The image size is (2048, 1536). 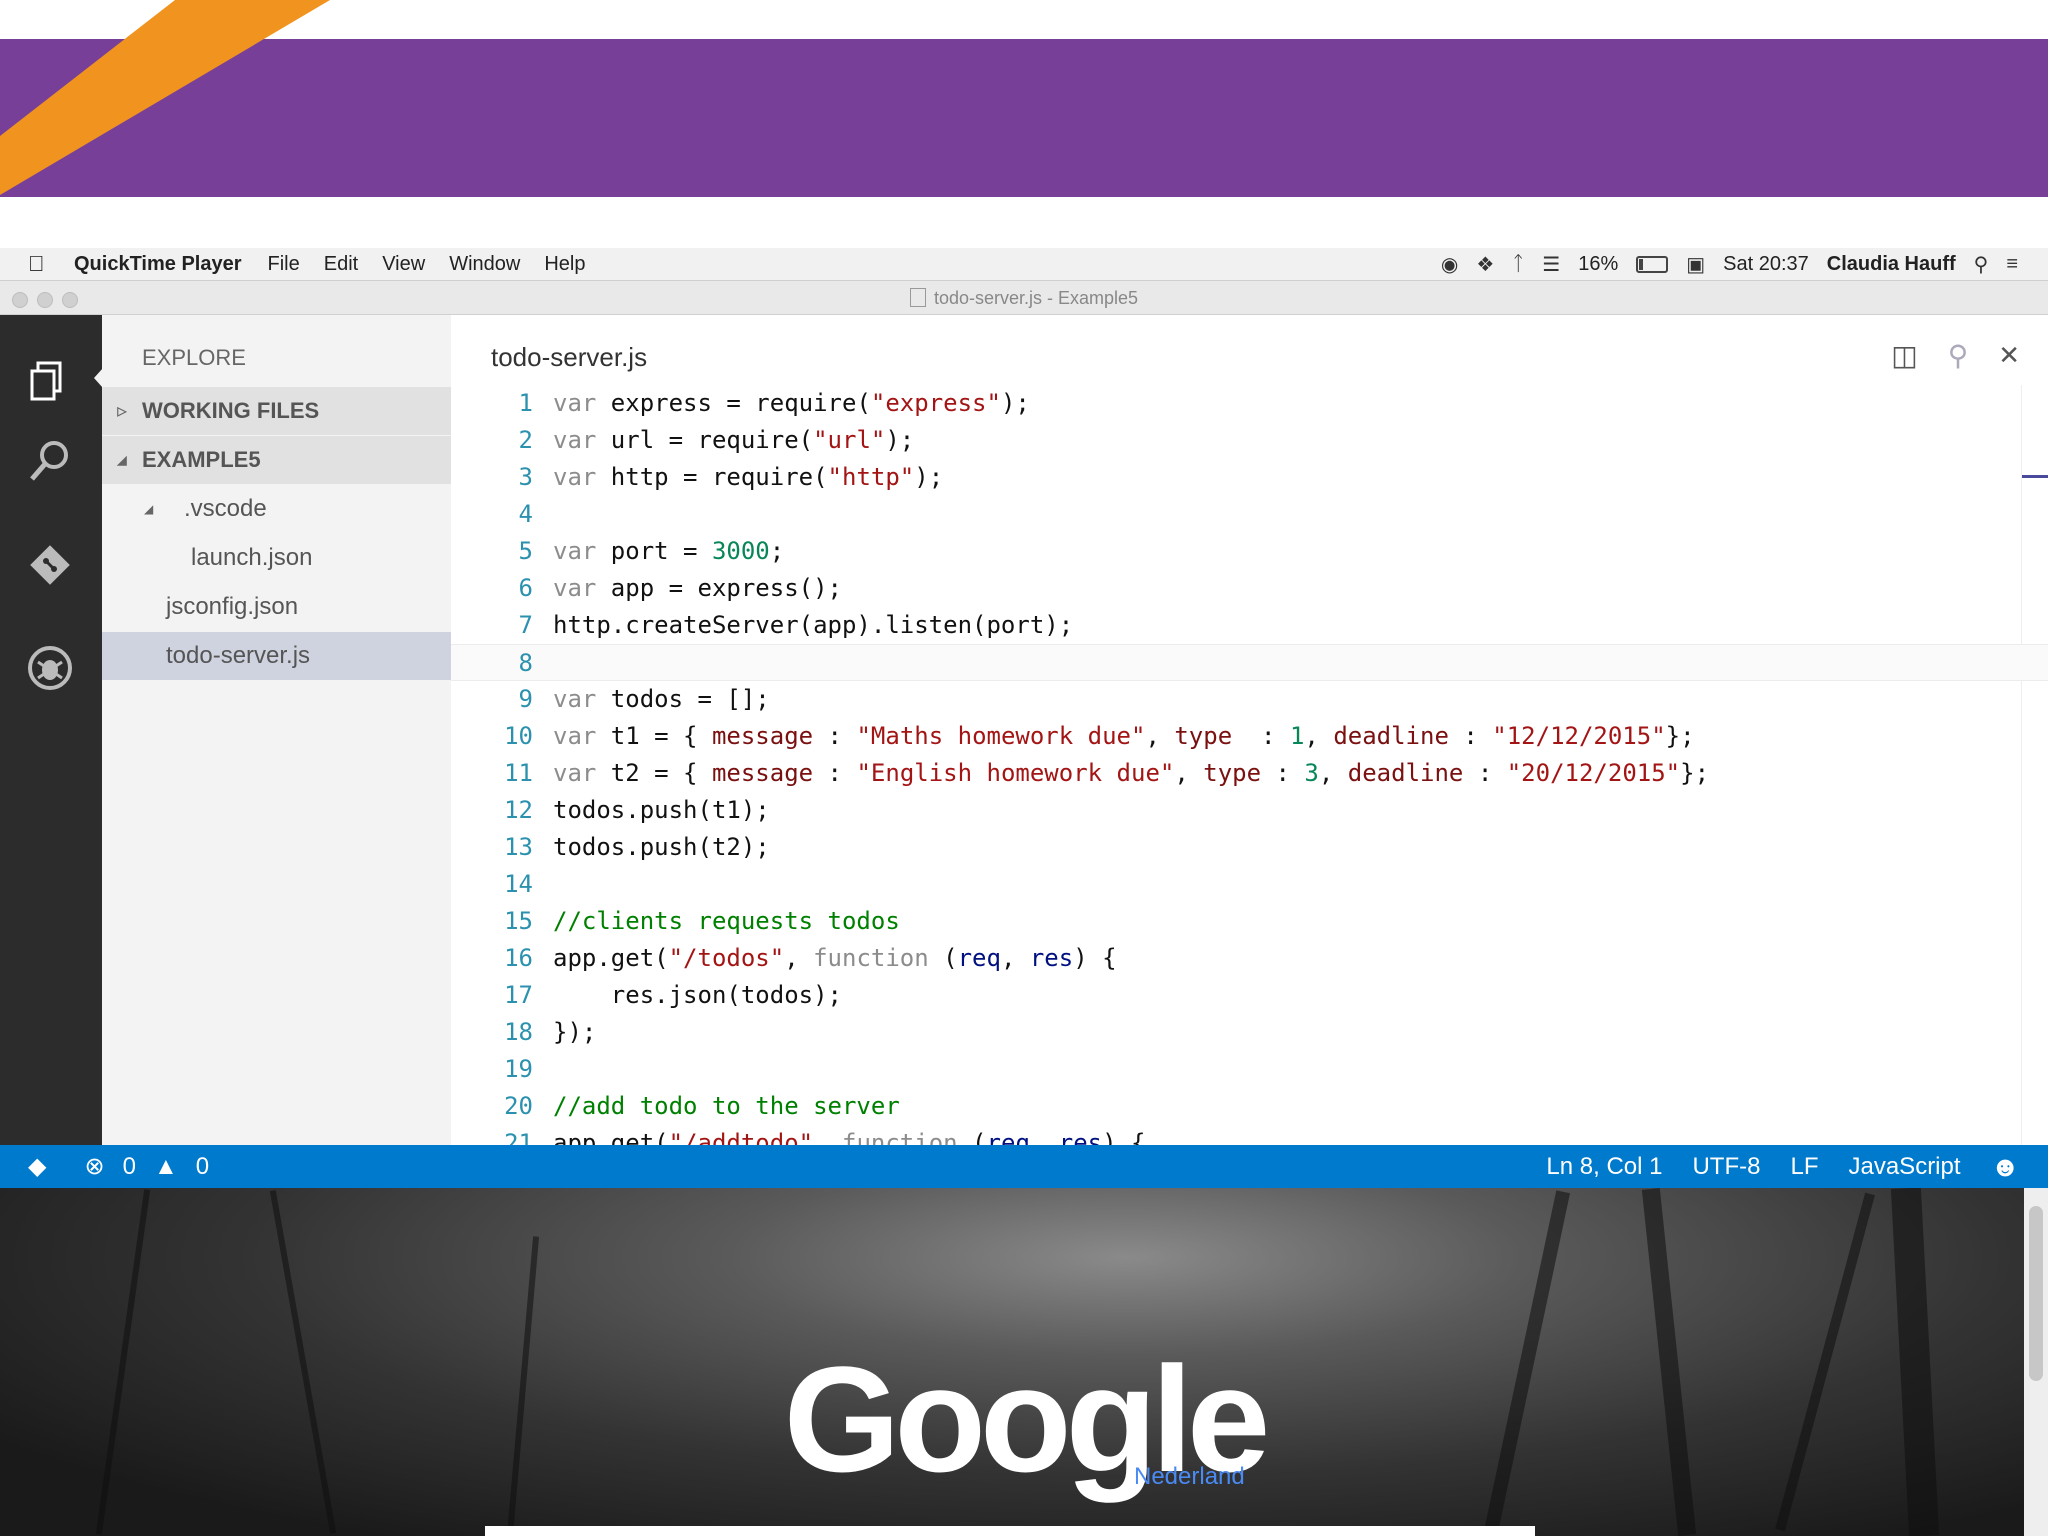 What do you see at coordinates (276, 460) in the screenshot?
I see `project-section: ◢ EXAMPLE5` at bounding box center [276, 460].